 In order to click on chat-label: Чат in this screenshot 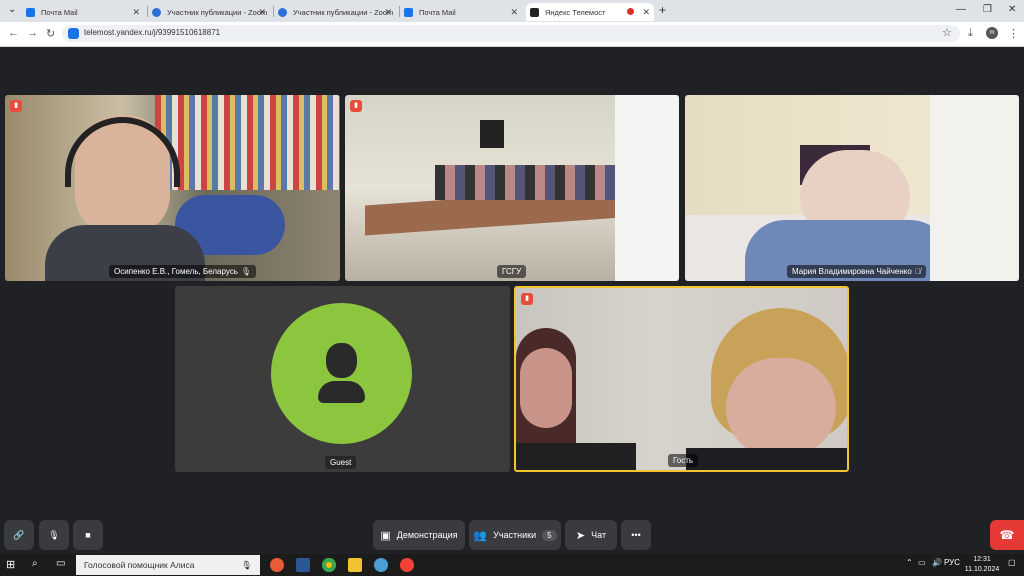, I will do `click(599, 535)`.